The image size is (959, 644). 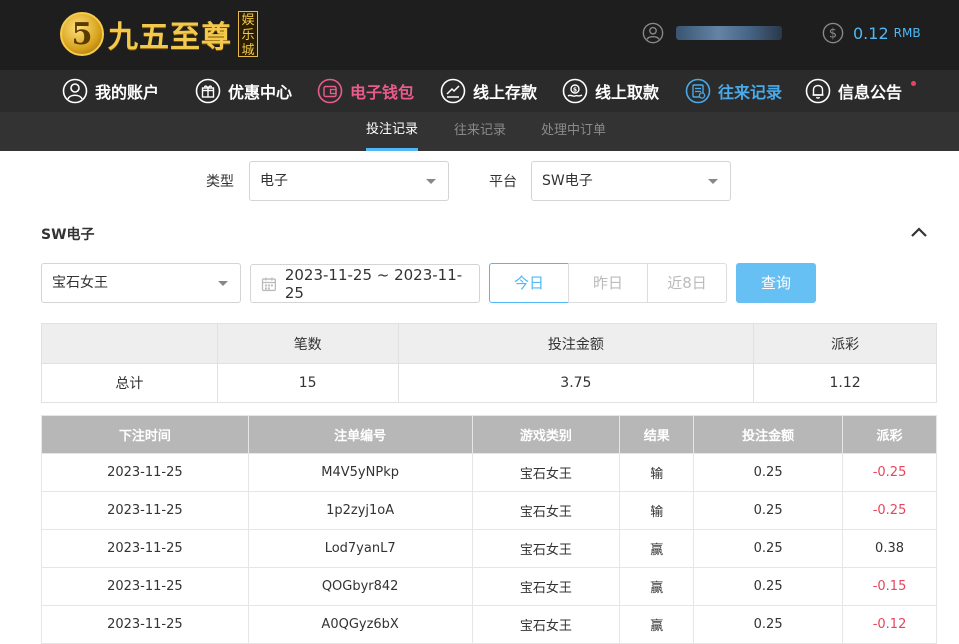 I want to click on username-masked, so click(x=729, y=33).